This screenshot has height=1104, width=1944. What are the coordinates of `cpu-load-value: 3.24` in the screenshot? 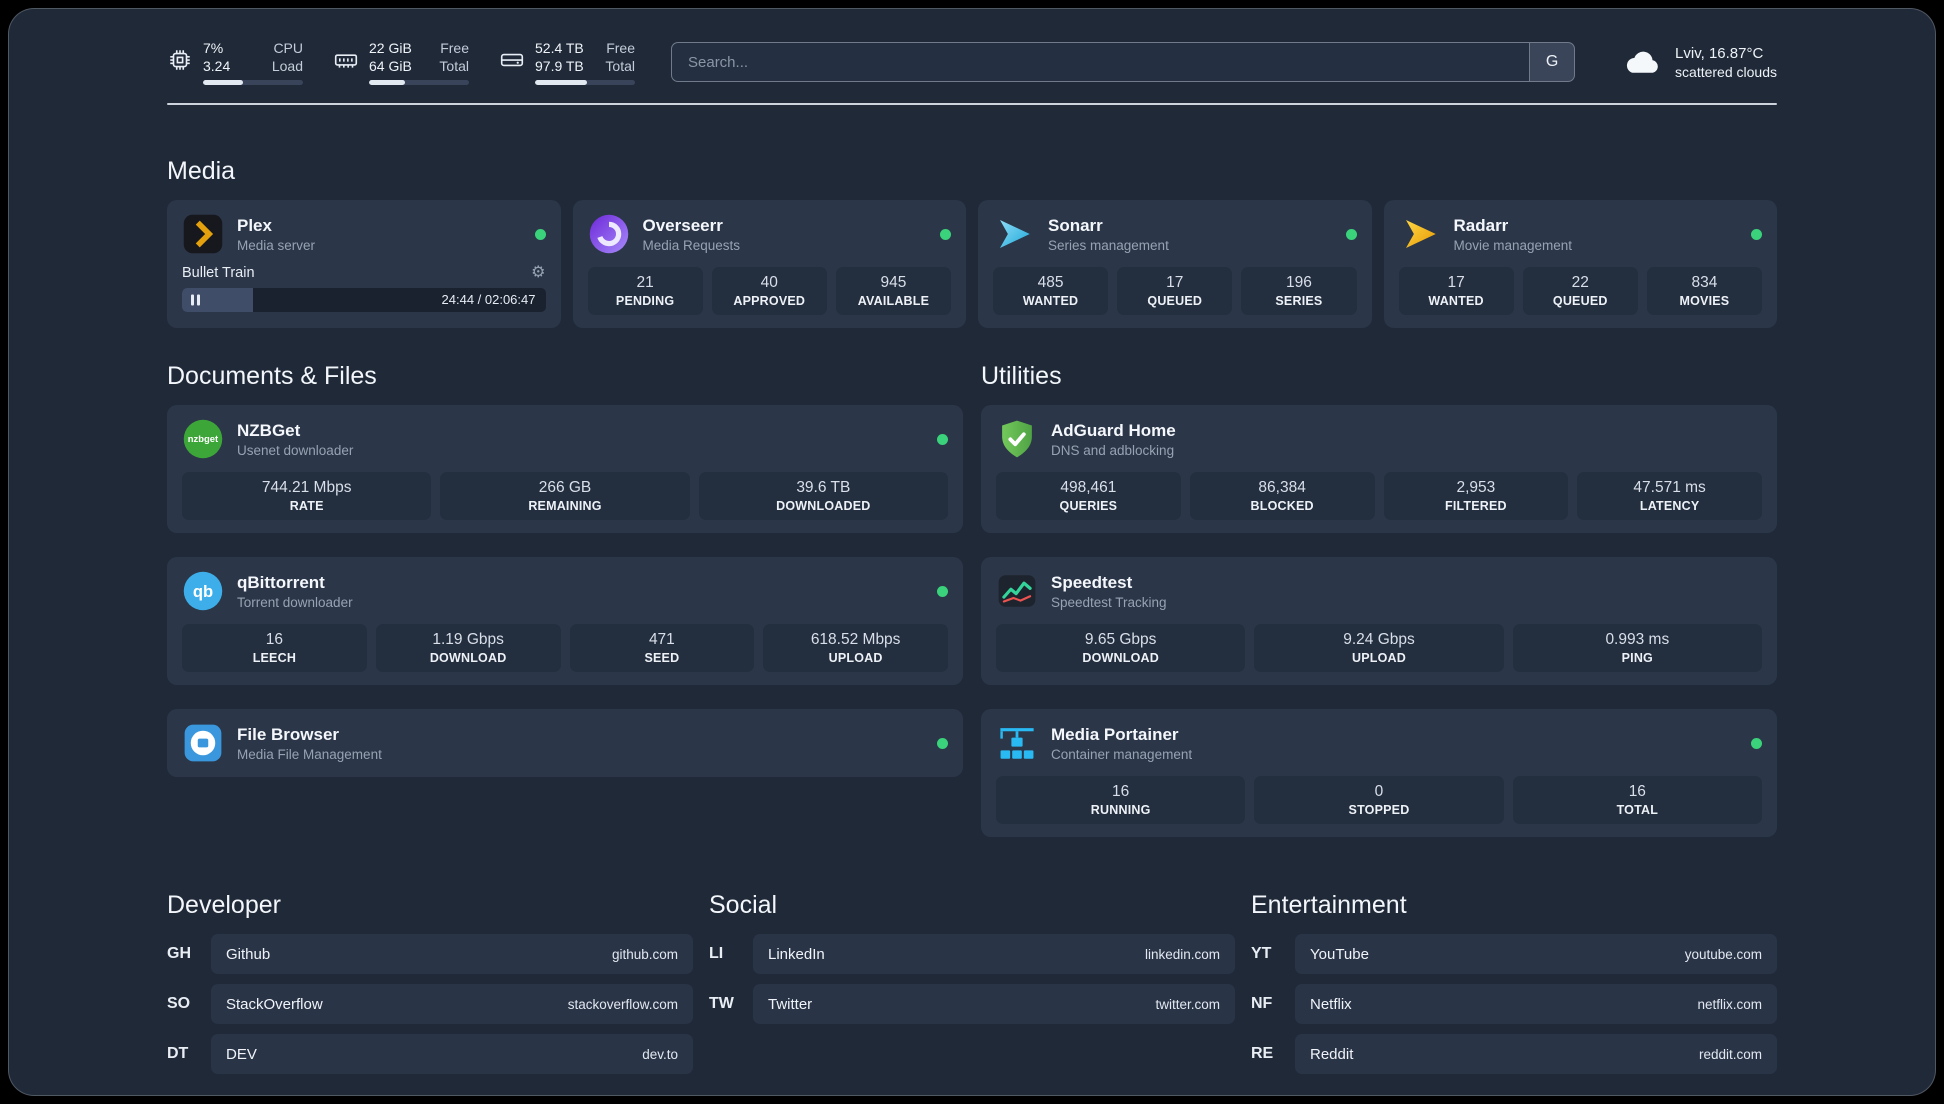 It's located at (217, 66).